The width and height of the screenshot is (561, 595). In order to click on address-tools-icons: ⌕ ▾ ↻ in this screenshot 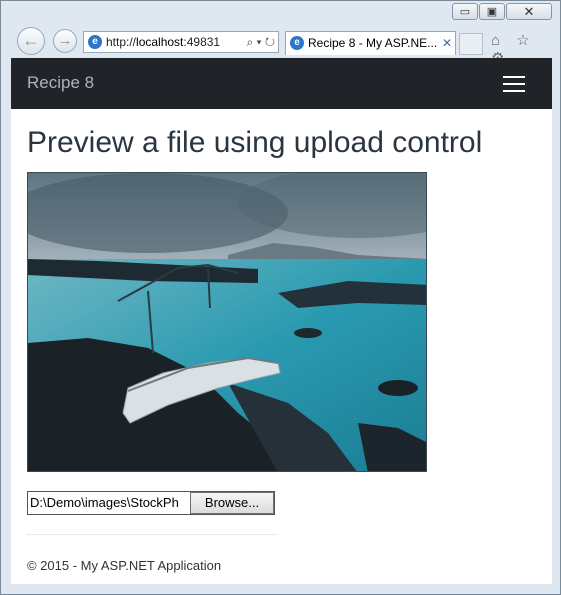, I will do `click(260, 42)`.